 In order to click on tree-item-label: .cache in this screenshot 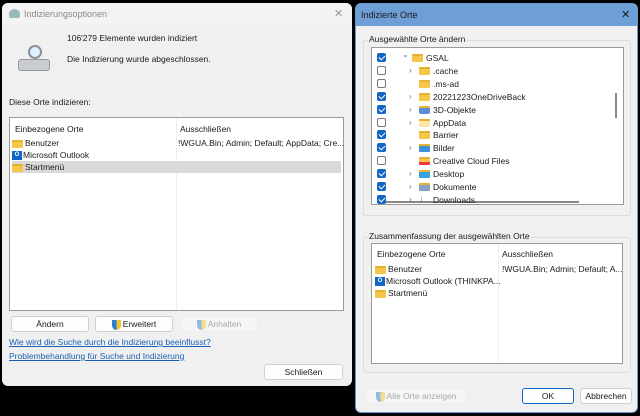, I will do `click(446, 70)`.